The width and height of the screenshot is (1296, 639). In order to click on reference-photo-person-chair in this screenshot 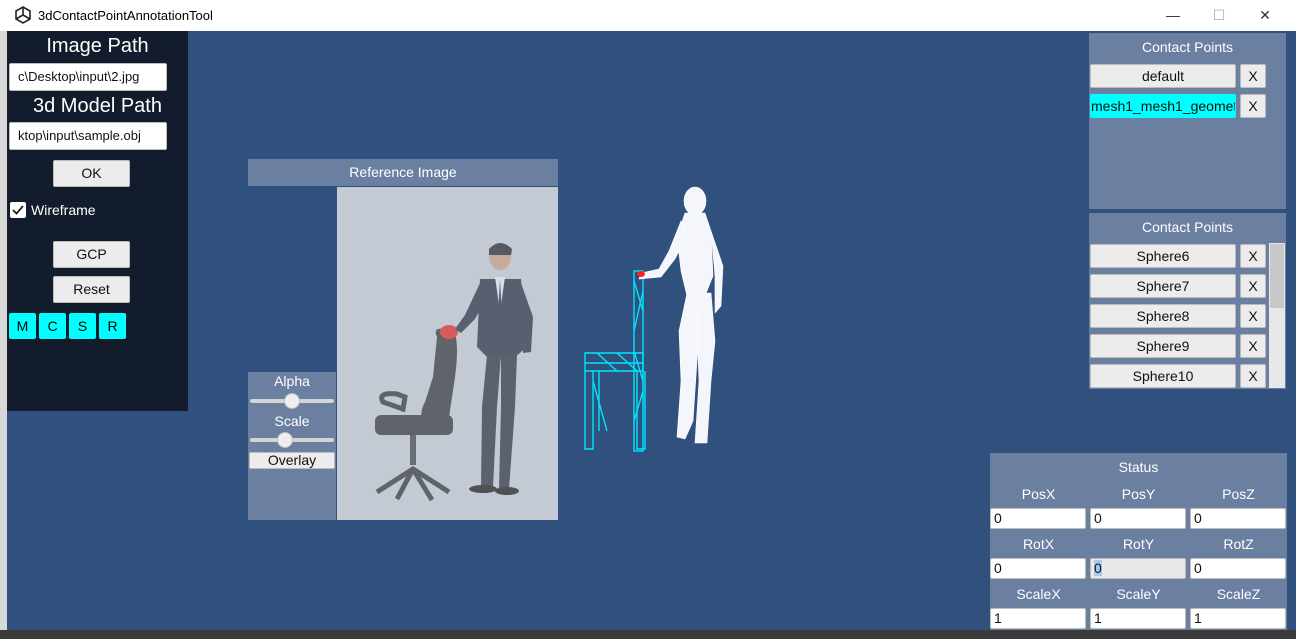, I will do `click(447, 353)`.